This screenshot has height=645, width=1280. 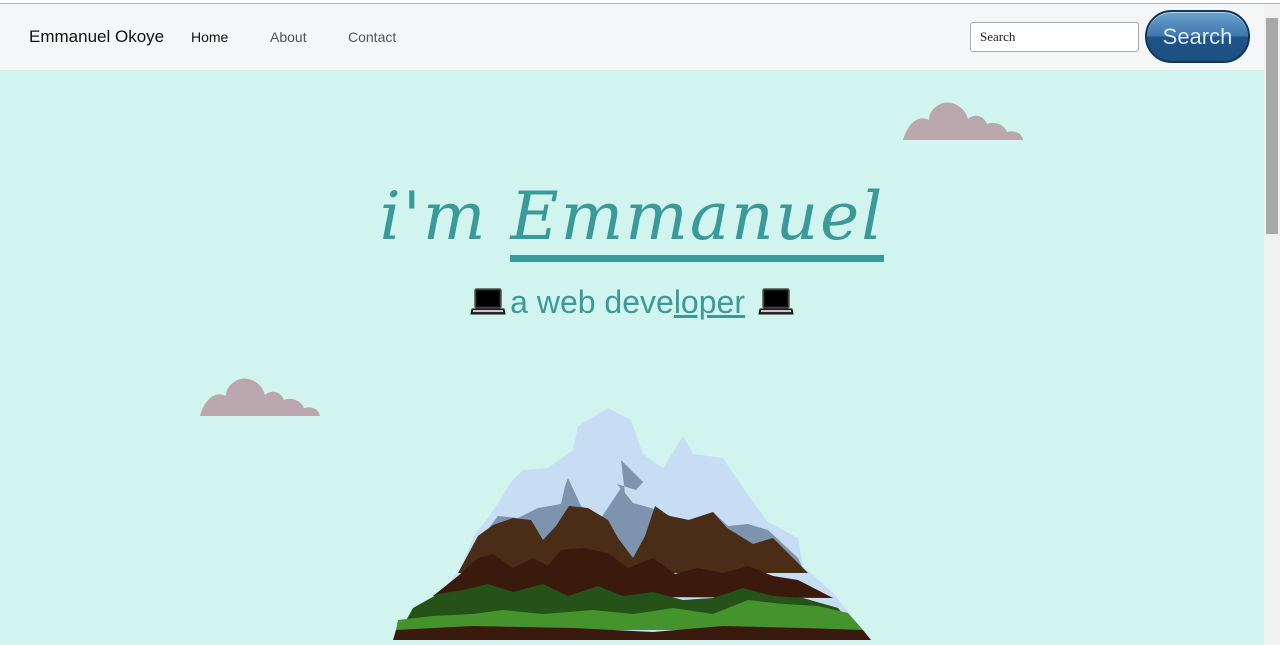 I want to click on mountain-illustration, so click(x=632, y=524).